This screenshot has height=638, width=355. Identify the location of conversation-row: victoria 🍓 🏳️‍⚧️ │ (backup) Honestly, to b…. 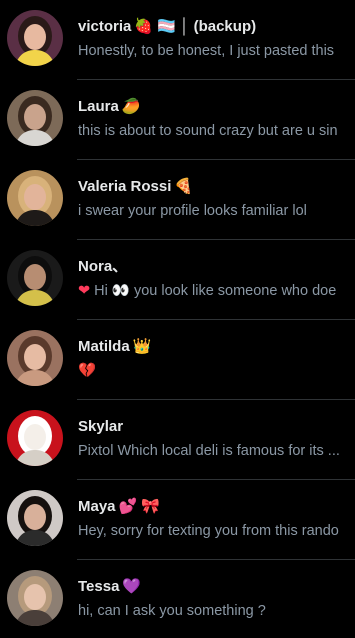
(177, 40).